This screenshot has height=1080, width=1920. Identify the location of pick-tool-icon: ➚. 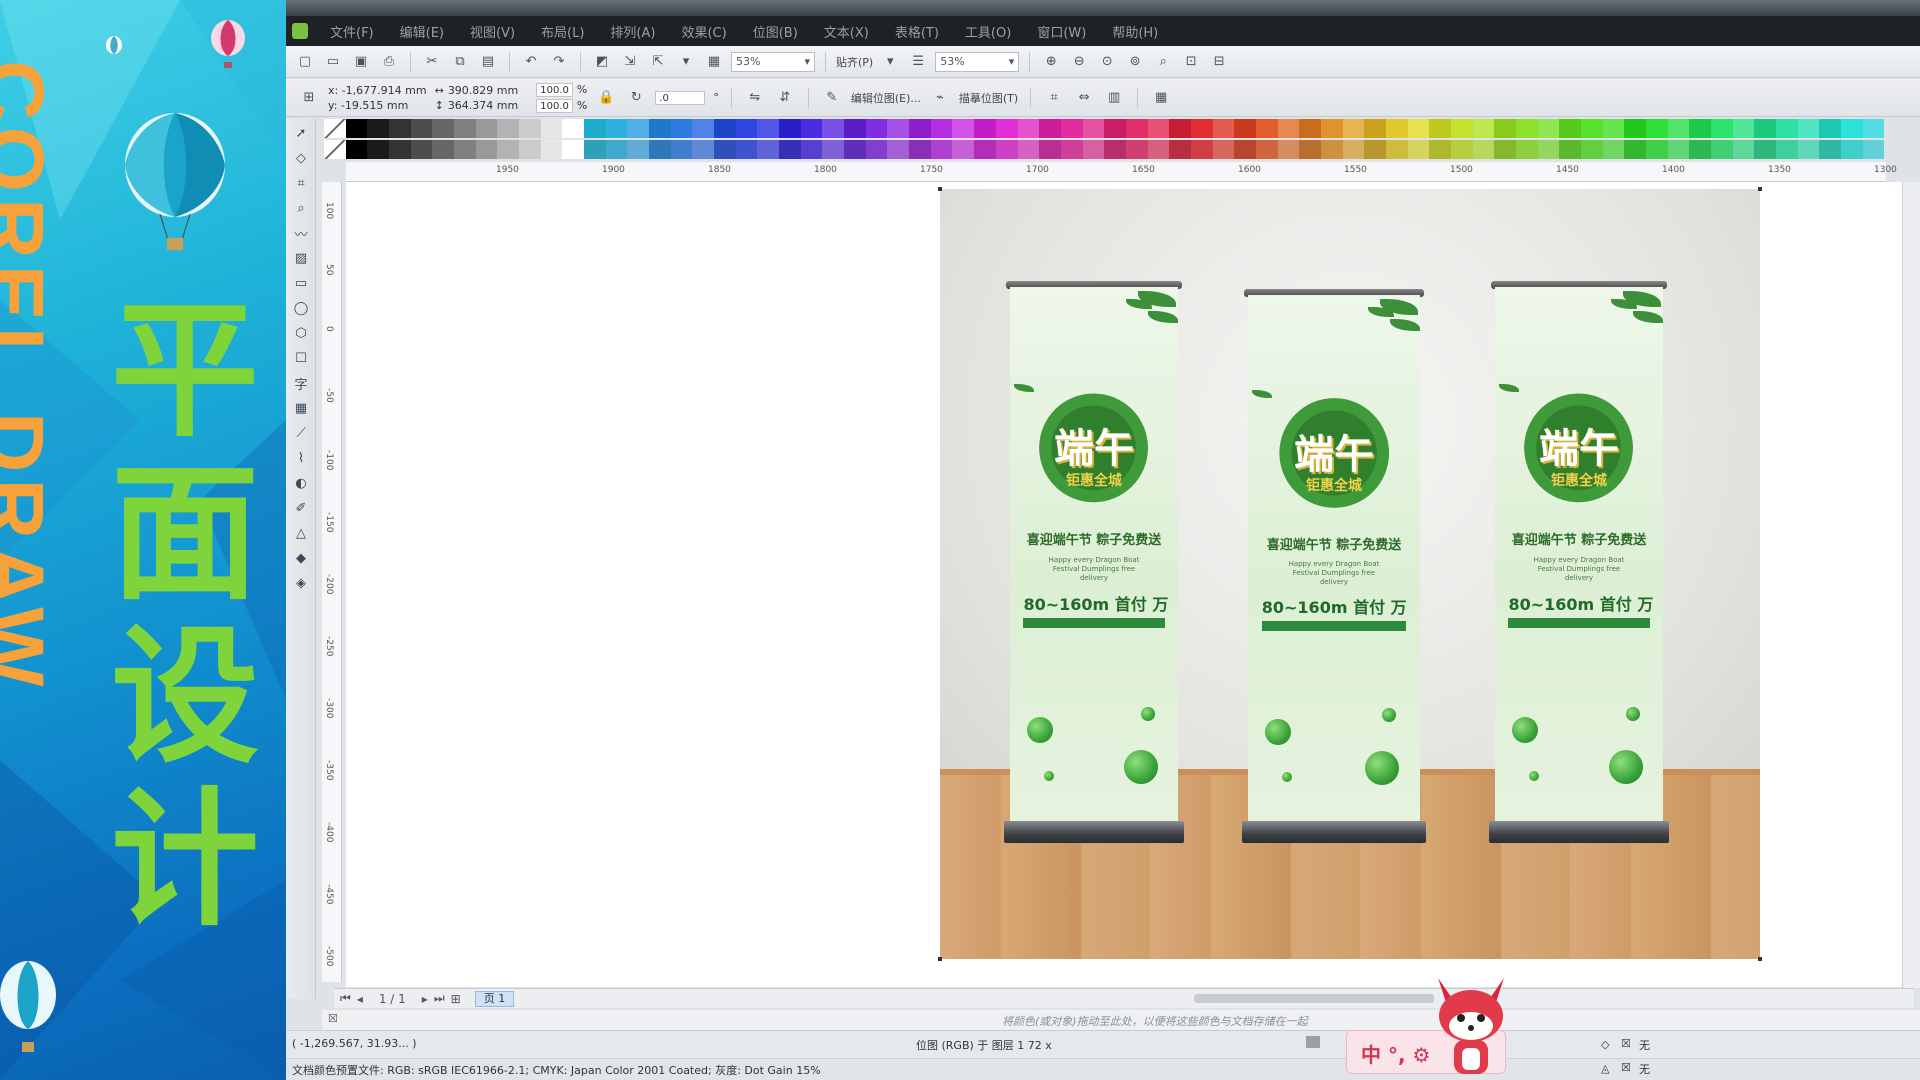
(301, 133).